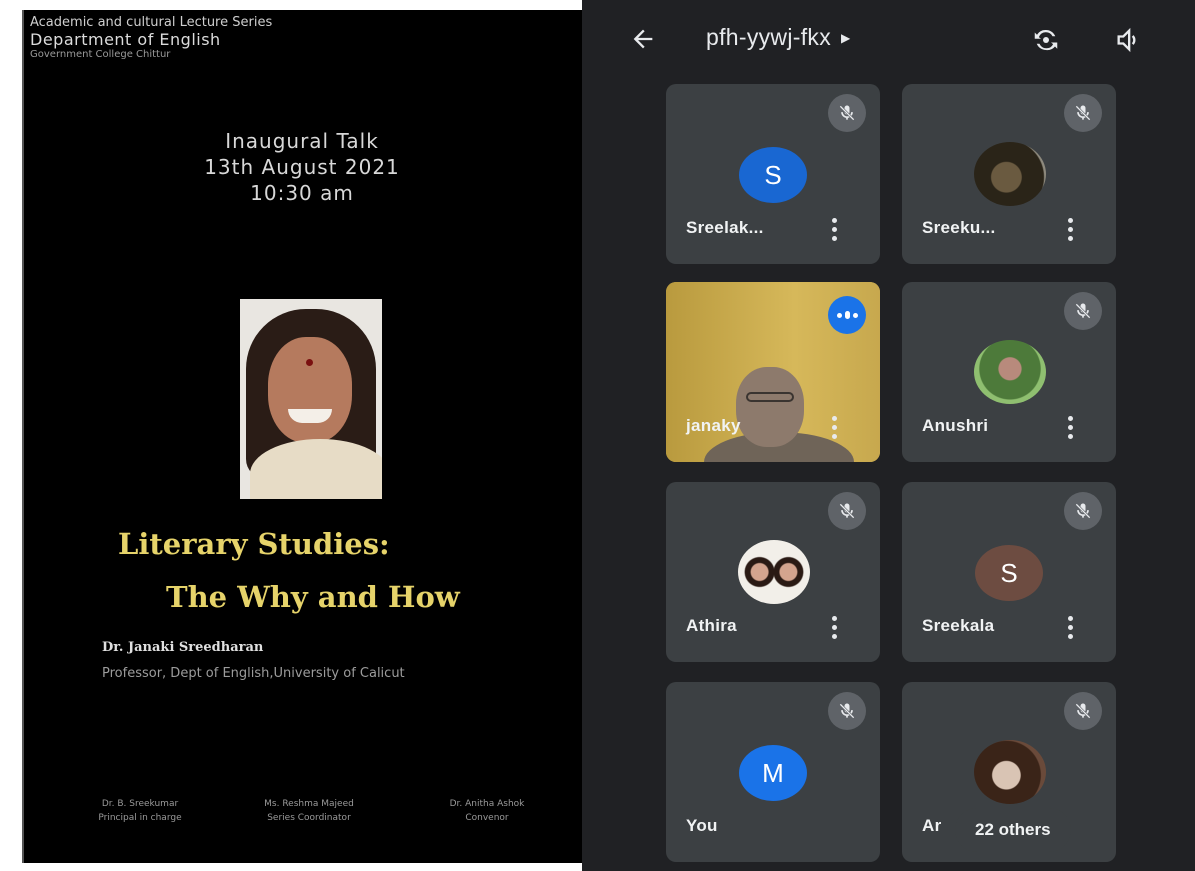 The height and width of the screenshot is (871, 1195). I want to click on coordinator-name: Dr. Anitha Ashok, so click(487, 804).